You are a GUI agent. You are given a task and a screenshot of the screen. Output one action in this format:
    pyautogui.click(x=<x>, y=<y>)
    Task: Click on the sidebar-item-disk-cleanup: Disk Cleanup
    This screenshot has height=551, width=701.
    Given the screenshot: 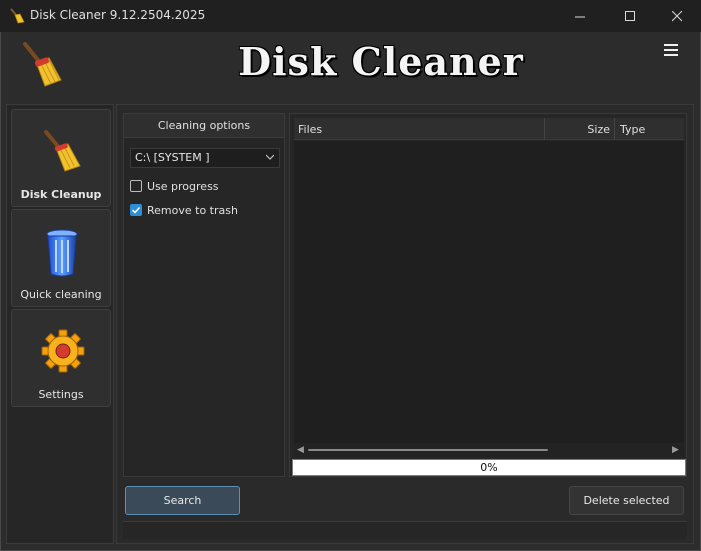 What is the action you would take?
    pyautogui.click(x=61, y=158)
    